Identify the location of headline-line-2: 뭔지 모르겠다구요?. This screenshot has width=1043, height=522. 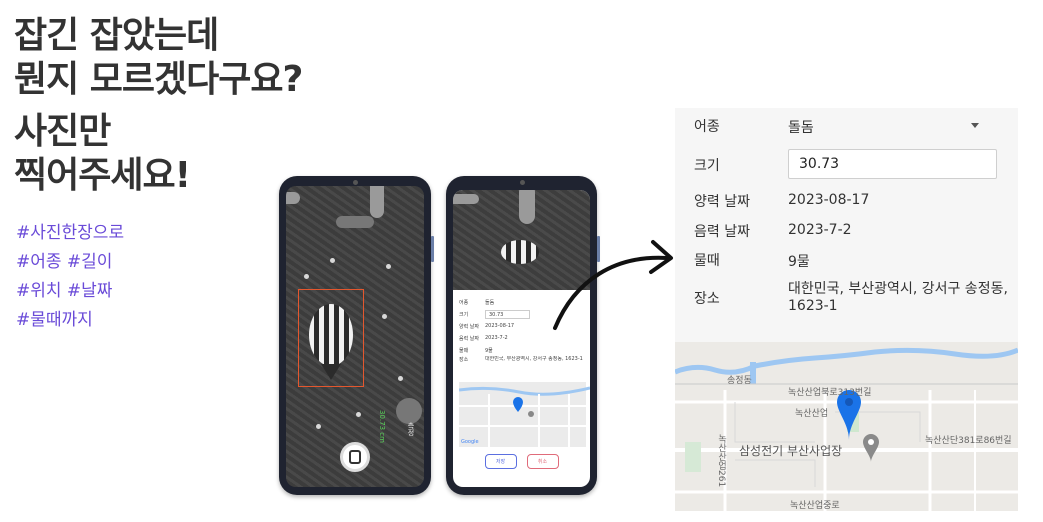
(158, 79).